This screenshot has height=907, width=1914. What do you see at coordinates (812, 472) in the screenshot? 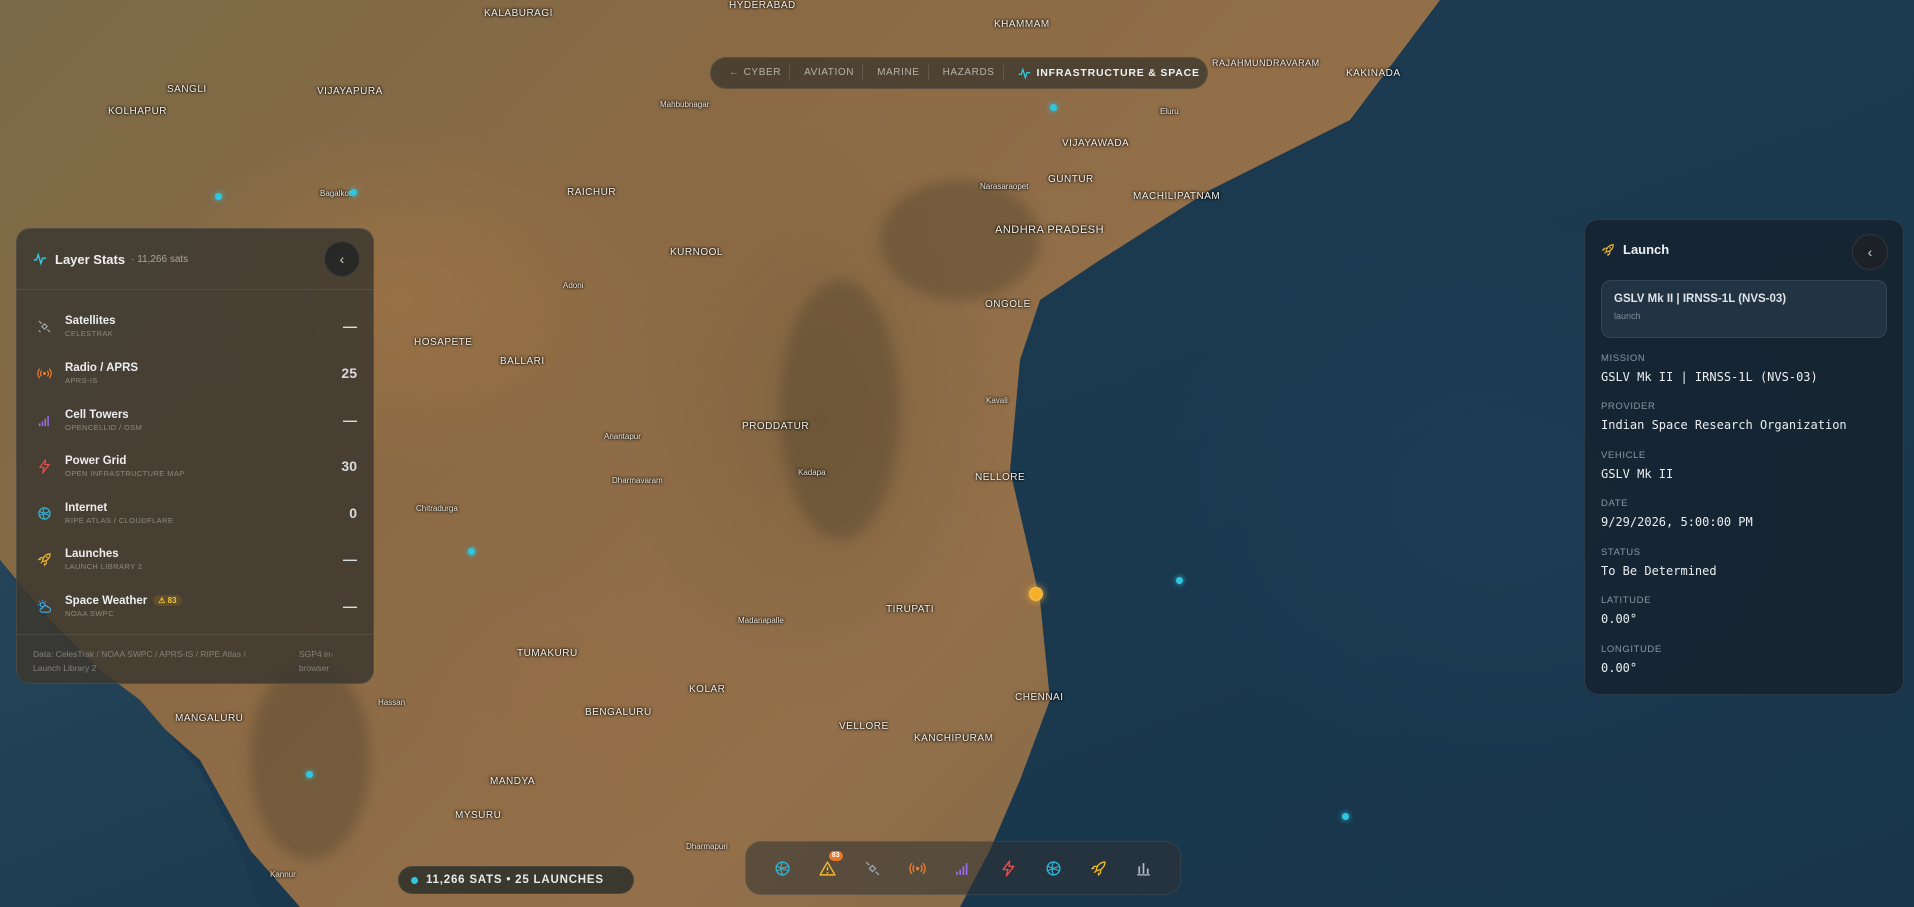
I see `map-label: Kadapa` at bounding box center [812, 472].